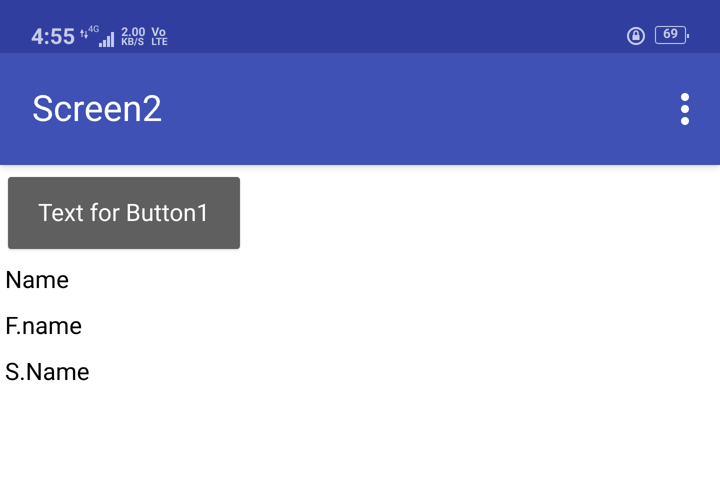 The width and height of the screenshot is (720, 492). I want to click on speed-value: 2.00, so click(133, 32).